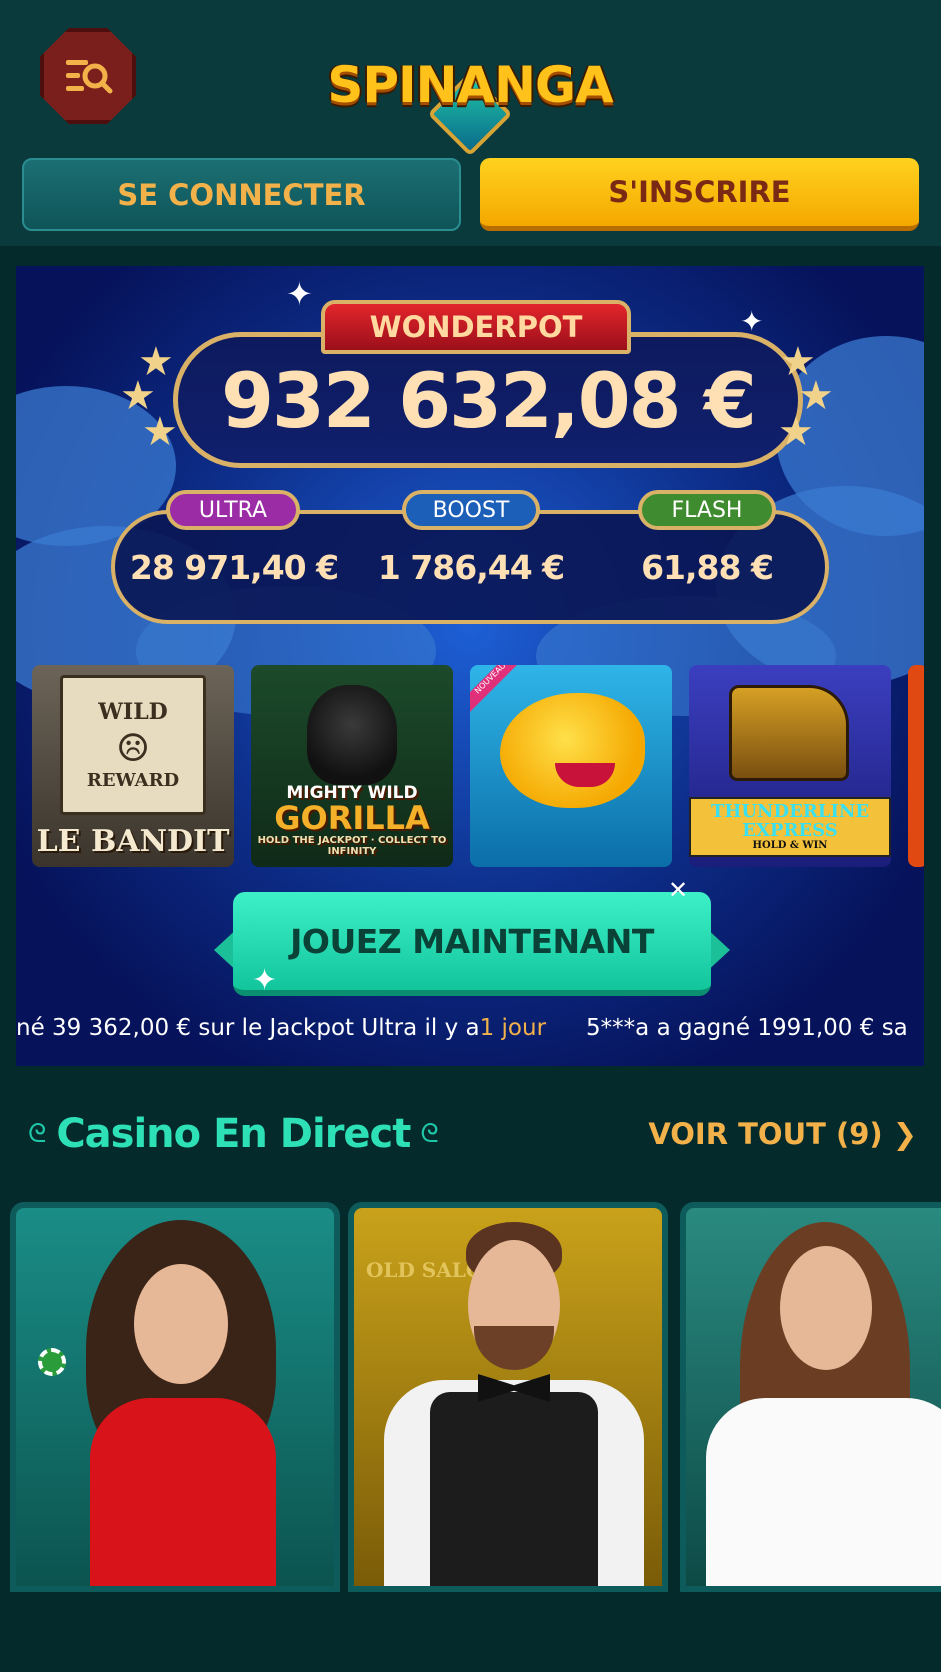  Describe the element at coordinates (585, 775) in the screenshot. I see `shark-mouth` at that location.